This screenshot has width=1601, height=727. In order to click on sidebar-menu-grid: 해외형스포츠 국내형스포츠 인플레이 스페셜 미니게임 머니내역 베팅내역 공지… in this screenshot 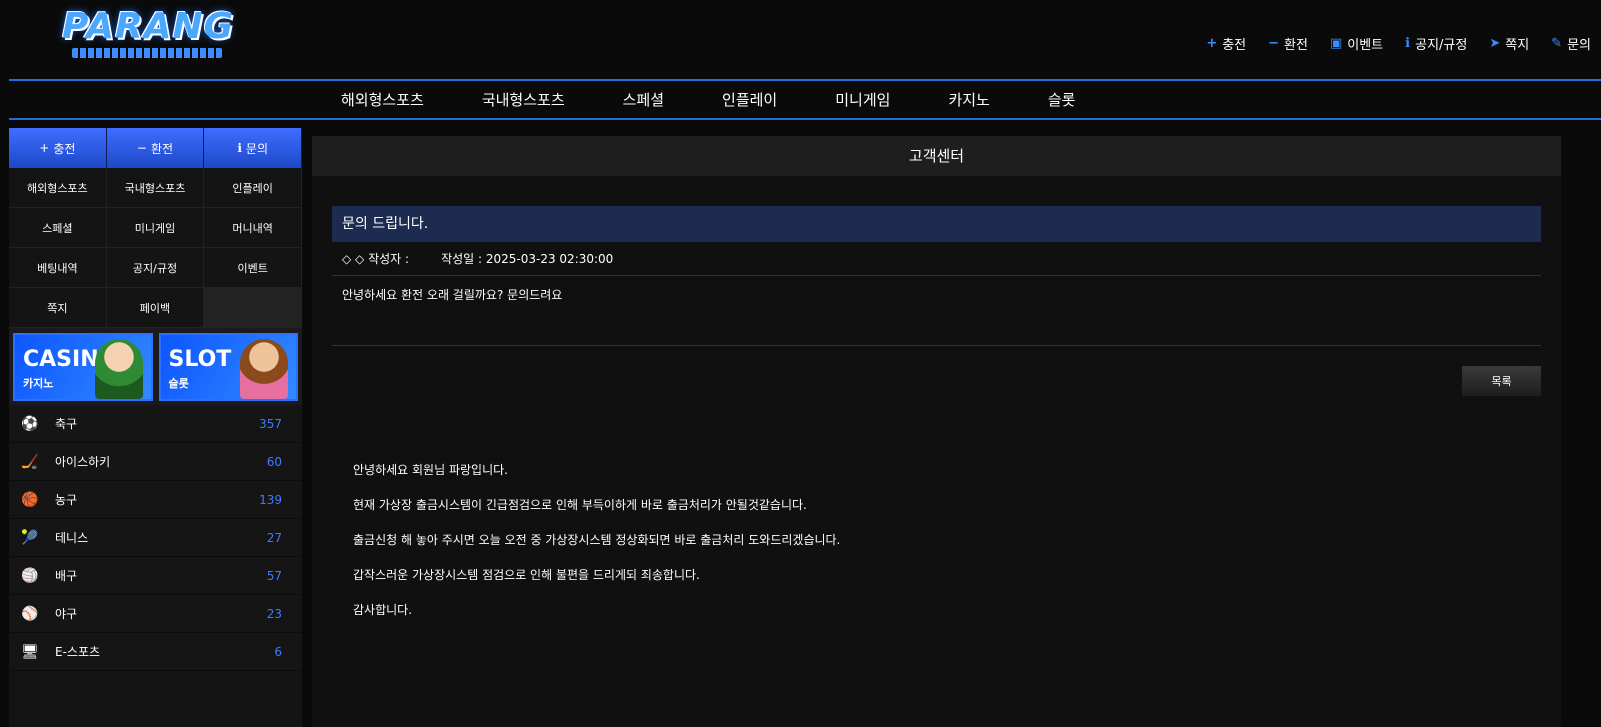, I will do `click(155, 248)`.